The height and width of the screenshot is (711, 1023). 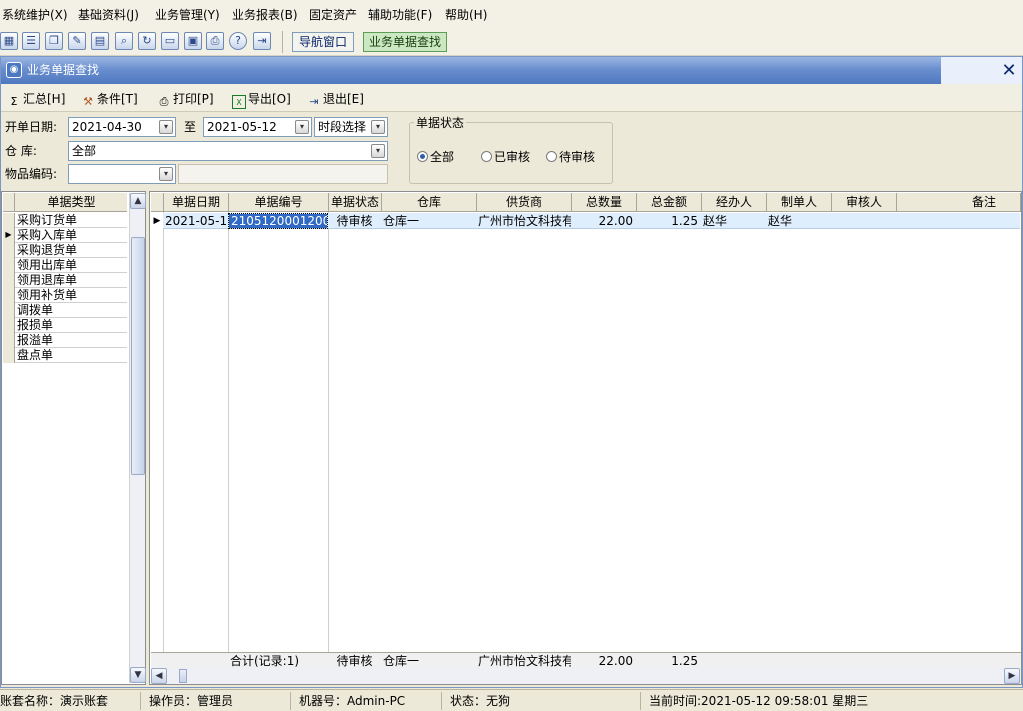 What do you see at coordinates (77, 41) in the screenshot?
I see `settings-icon: ✎` at bounding box center [77, 41].